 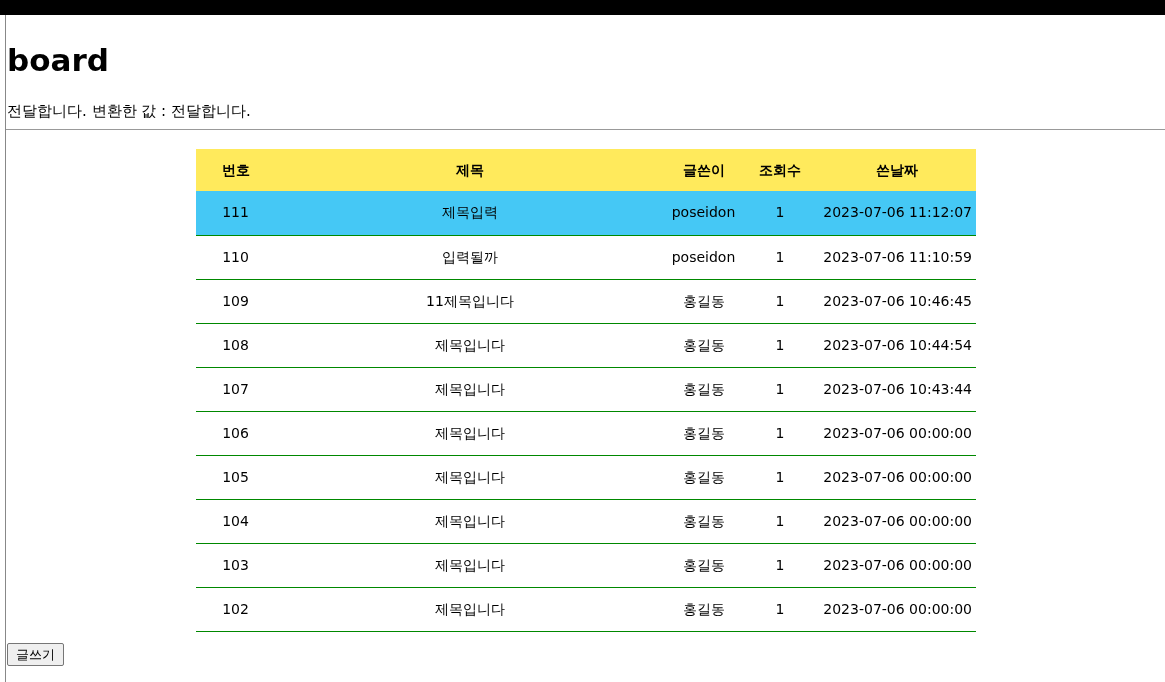 I want to click on column-header: 번호, so click(x=235, y=170).